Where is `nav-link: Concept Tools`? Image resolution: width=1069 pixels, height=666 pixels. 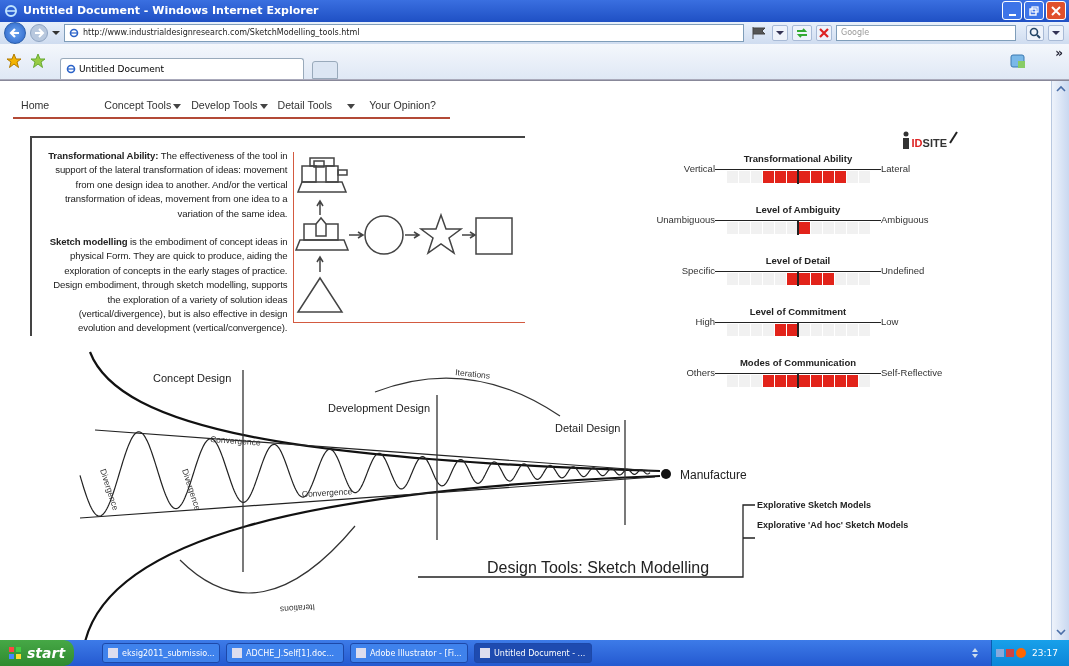 nav-link: Concept Tools is located at coordinates (138, 105).